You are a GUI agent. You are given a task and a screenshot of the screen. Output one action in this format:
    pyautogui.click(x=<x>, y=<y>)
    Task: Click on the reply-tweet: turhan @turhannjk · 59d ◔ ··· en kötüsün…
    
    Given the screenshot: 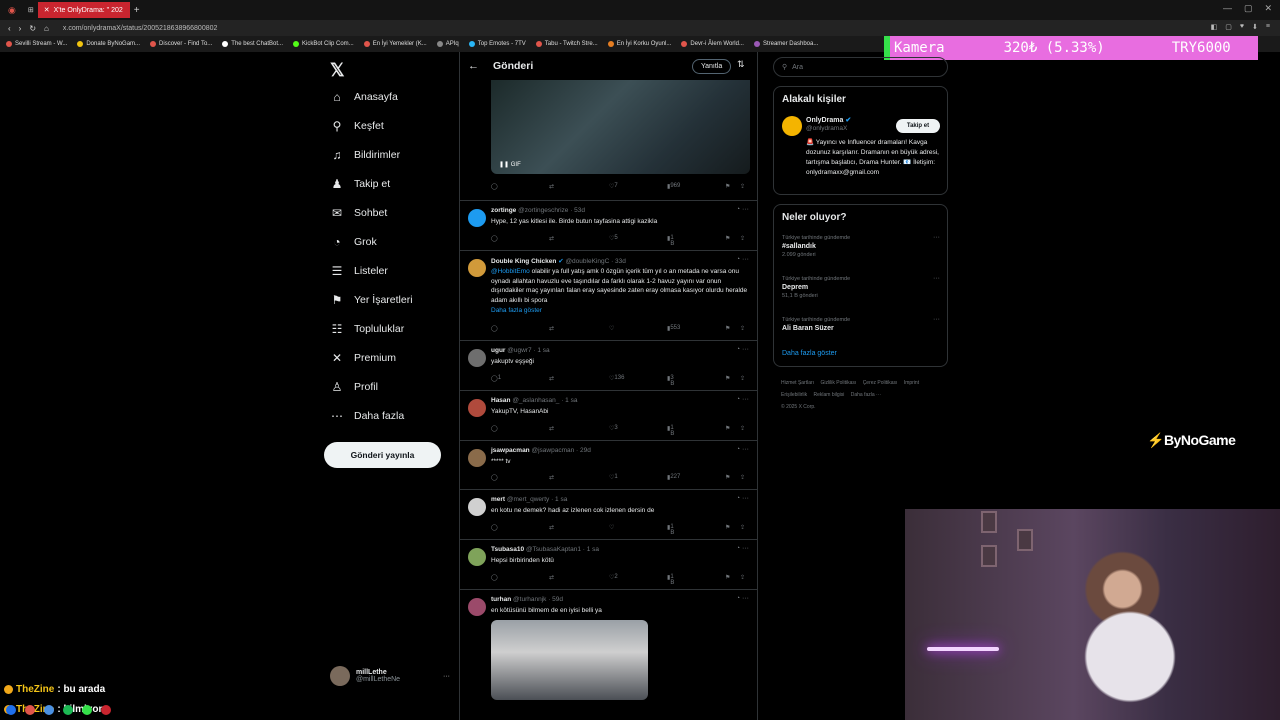 What is the action you would take?
    pyautogui.click(x=608, y=654)
    